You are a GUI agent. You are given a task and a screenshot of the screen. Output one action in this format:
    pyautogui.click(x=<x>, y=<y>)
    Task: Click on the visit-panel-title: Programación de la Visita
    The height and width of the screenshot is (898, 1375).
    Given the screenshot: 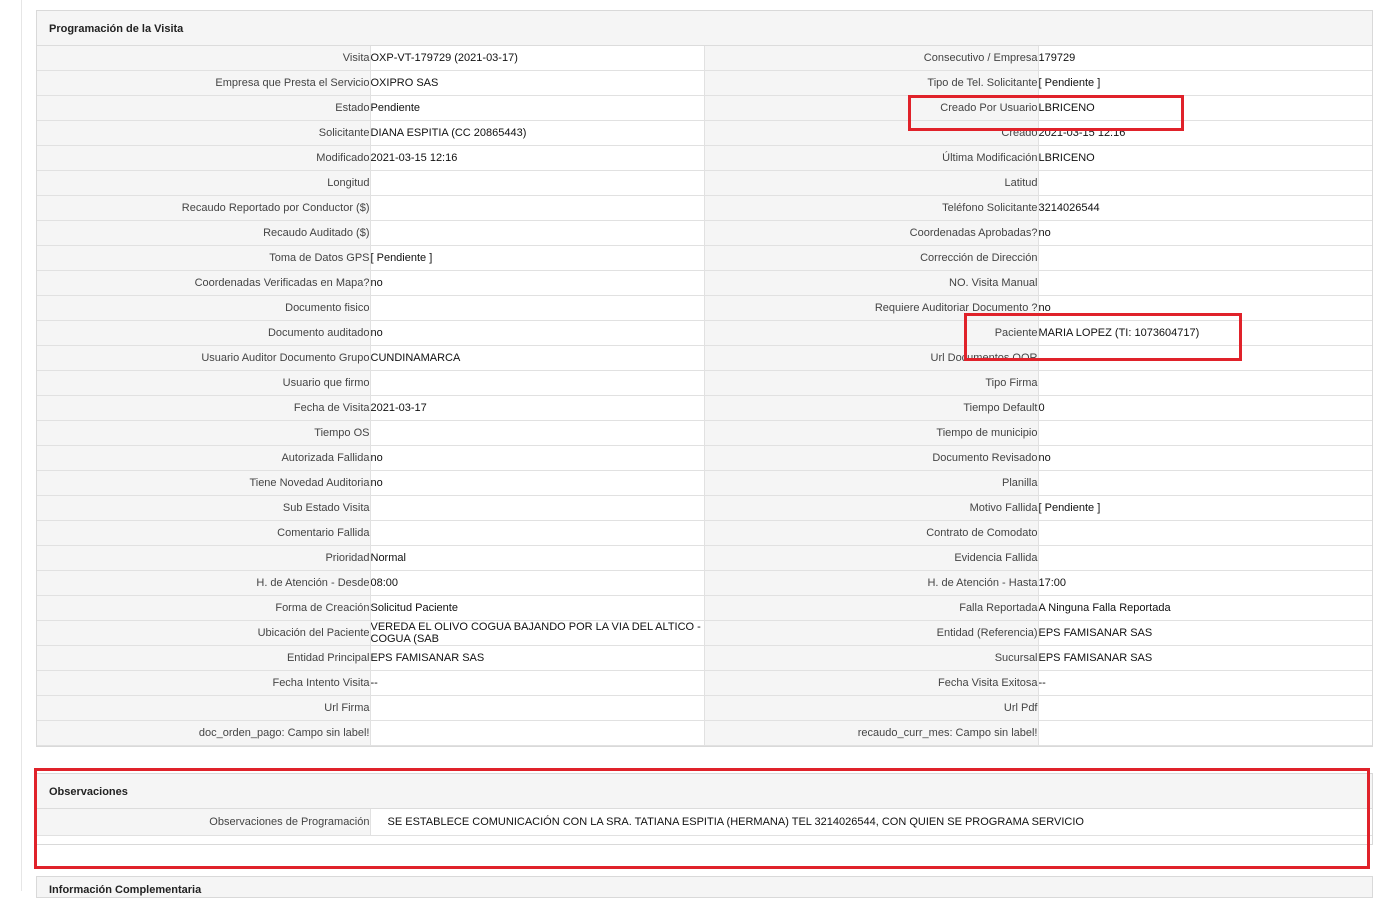 What is the action you would take?
    pyautogui.click(x=704, y=28)
    